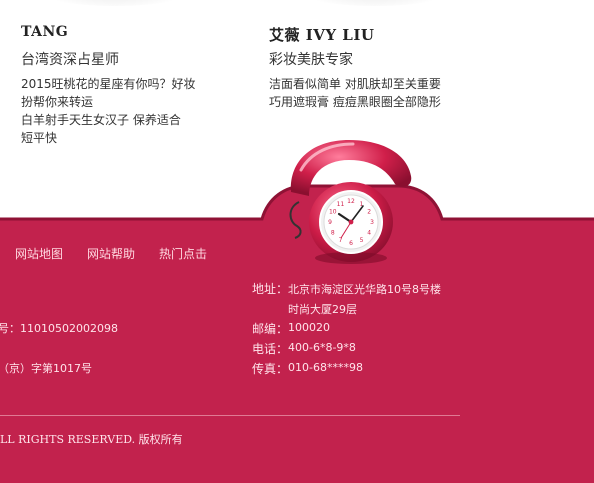  What do you see at coordinates (39, 253) in the screenshot?
I see `nav-link-sitemap: 网站地图` at bounding box center [39, 253].